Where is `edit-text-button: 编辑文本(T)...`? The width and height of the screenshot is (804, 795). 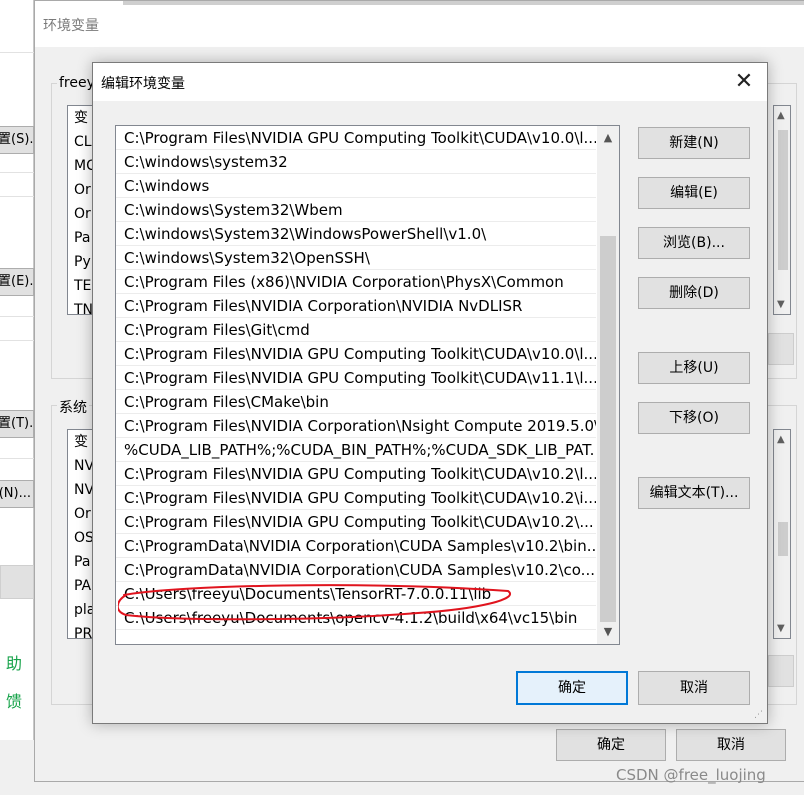 edit-text-button: 编辑文本(T)... is located at coordinates (694, 493).